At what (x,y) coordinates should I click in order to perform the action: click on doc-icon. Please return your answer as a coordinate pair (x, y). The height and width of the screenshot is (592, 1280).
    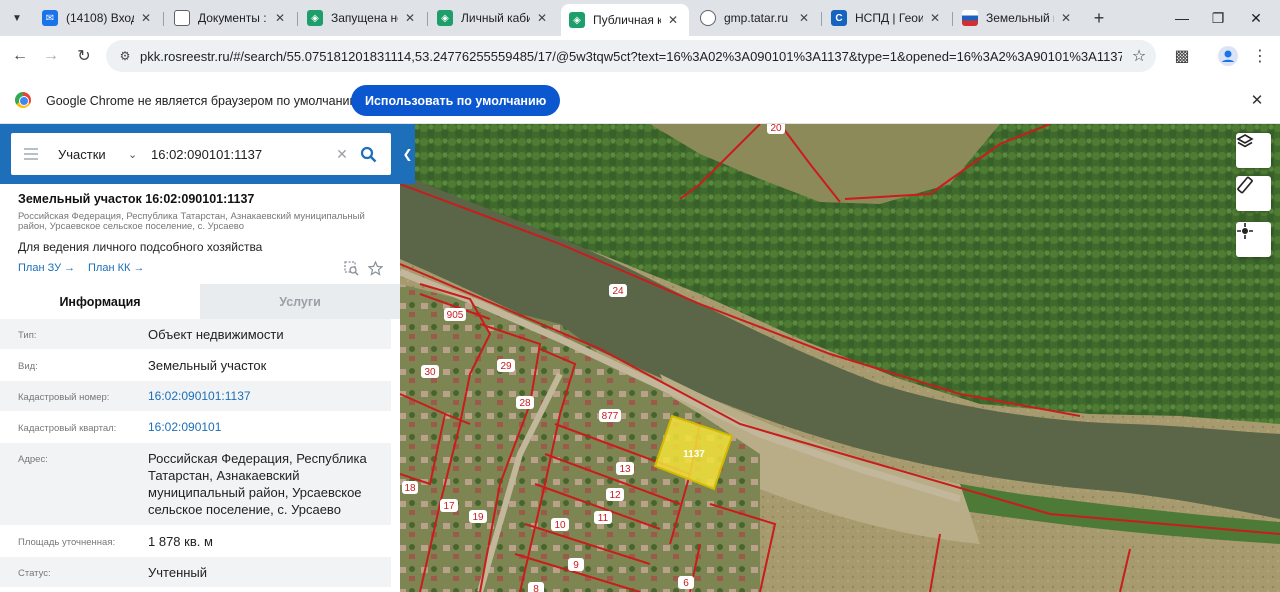
    Looking at the image, I should click on (182, 18).